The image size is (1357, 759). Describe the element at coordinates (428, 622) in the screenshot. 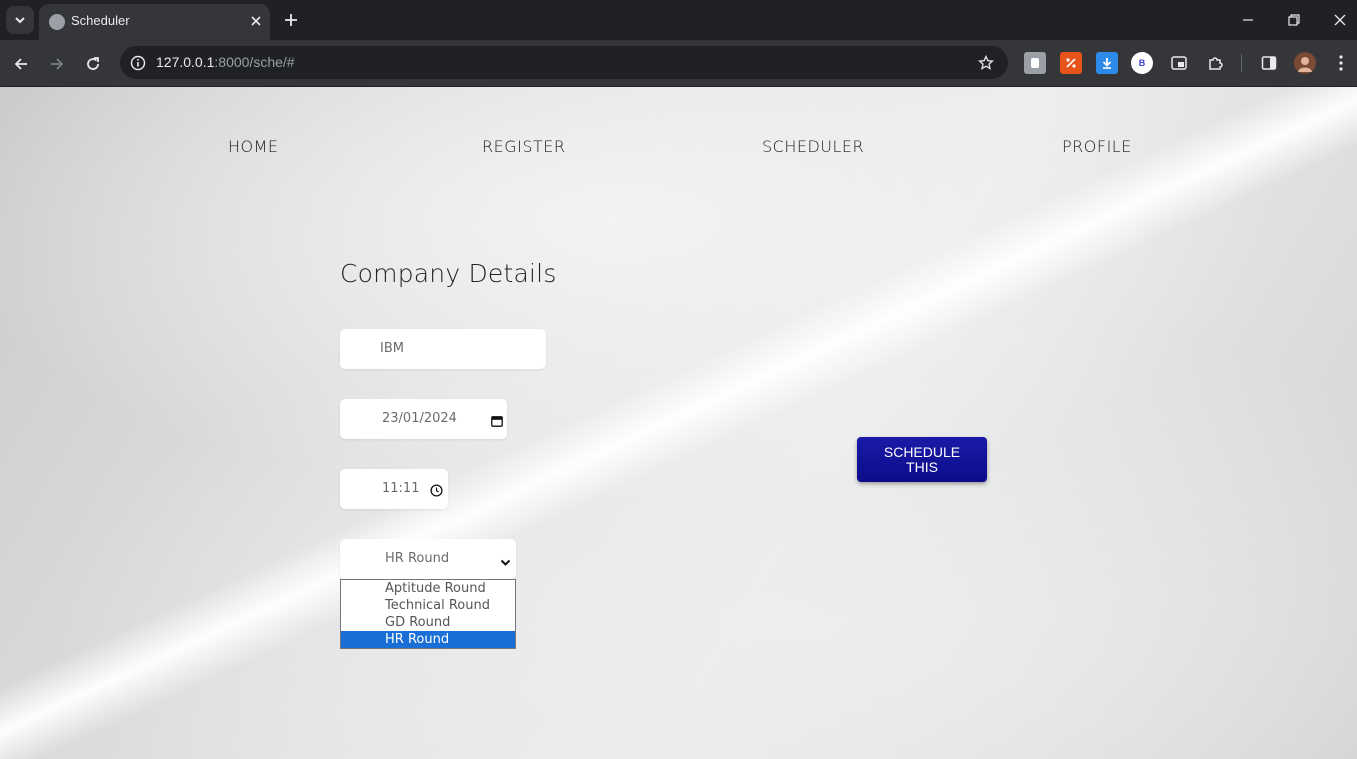

I see `round-option-gd: GD Round` at that location.